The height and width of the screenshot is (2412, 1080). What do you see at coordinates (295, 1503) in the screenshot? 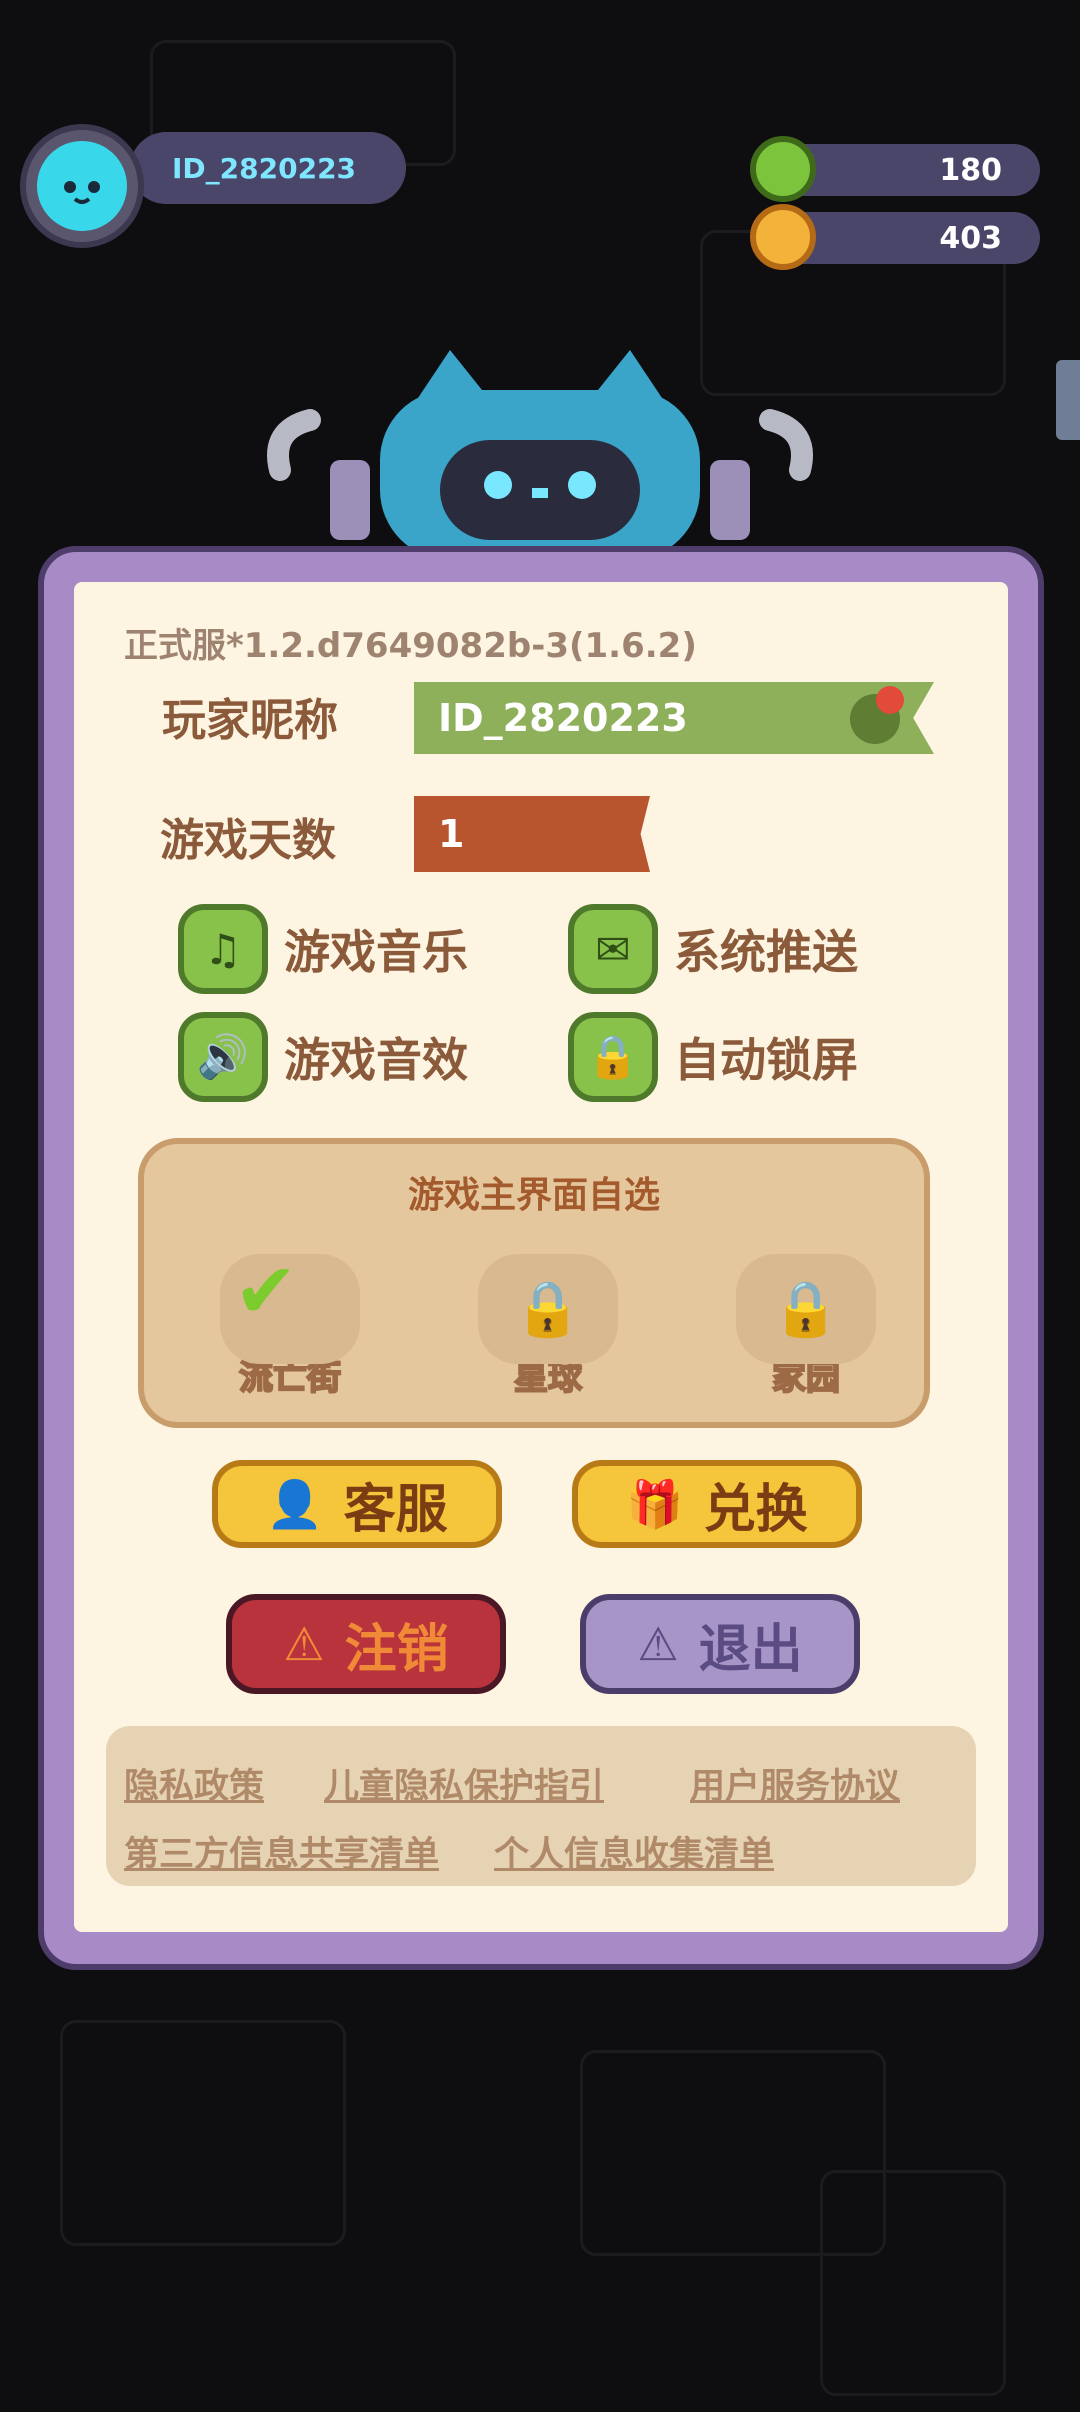
I see `person-icon: 👤` at bounding box center [295, 1503].